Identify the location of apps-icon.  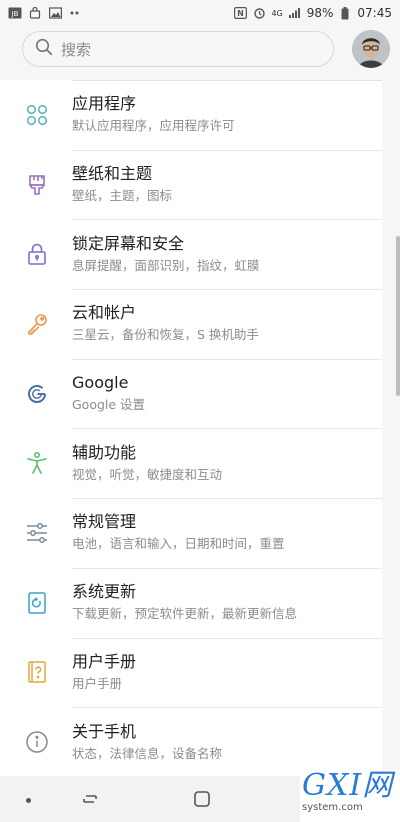
(36, 115).